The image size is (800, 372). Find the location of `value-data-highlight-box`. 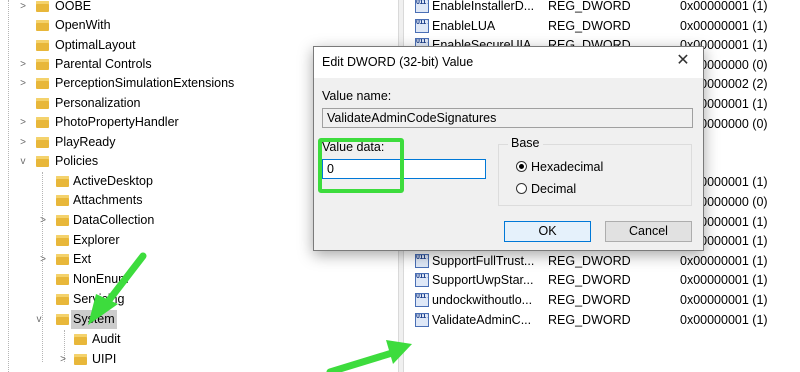

value-data-highlight-box is located at coordinates (361, 165).